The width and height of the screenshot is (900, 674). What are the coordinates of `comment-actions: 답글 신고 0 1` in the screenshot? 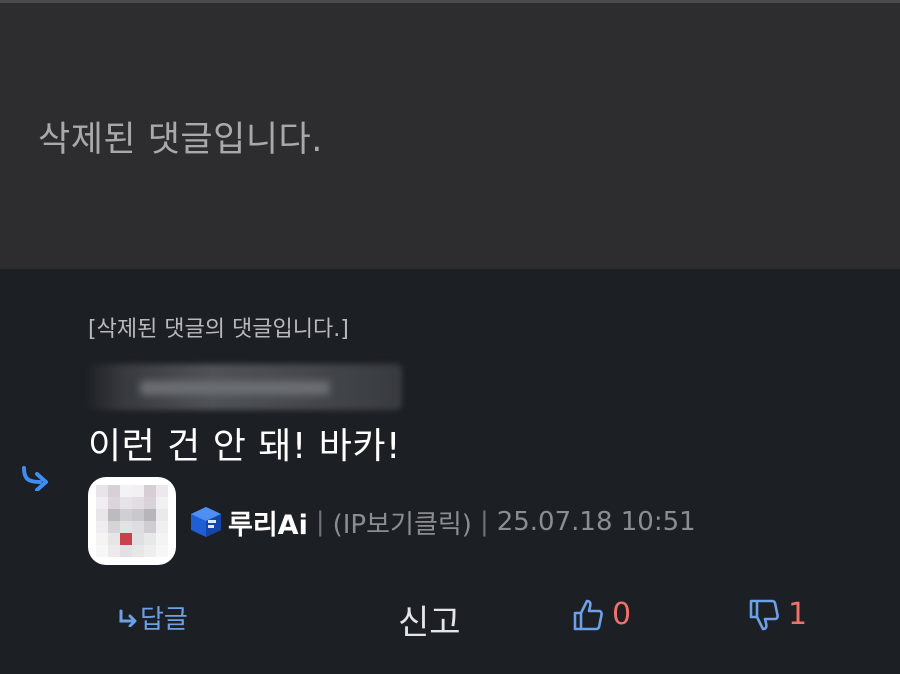 It's located at (450, 615).